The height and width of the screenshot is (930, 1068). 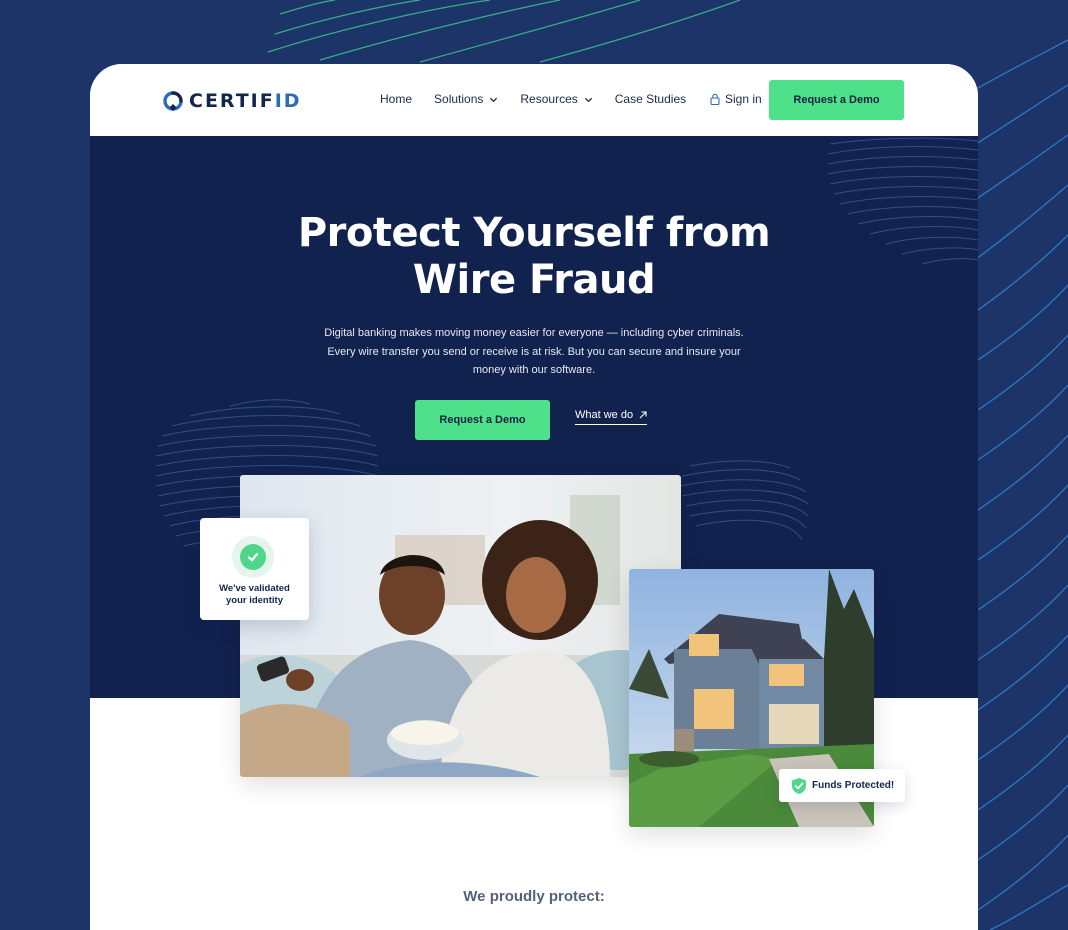 I want to click on nav-item-solutions: Solutions, so click(x=466, y=99).